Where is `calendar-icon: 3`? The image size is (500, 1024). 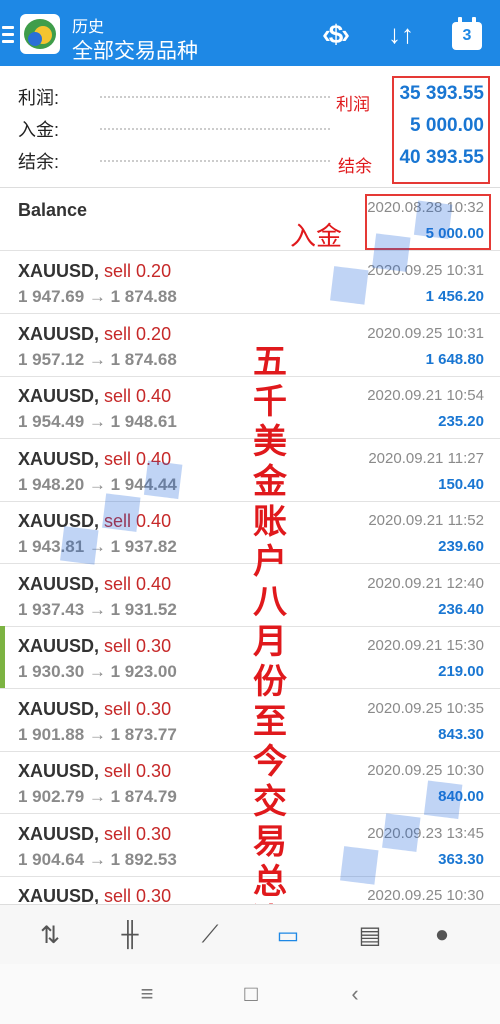
calendar-icon: 3 is located at coordinates (467, 33).